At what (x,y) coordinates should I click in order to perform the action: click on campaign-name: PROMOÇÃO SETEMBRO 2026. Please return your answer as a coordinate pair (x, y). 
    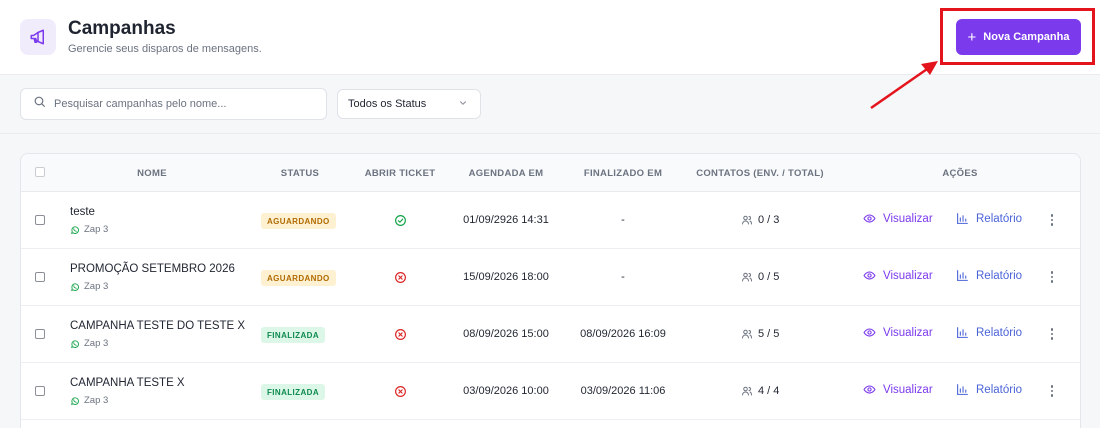
    Looking at the image, I should click on (152, 269).